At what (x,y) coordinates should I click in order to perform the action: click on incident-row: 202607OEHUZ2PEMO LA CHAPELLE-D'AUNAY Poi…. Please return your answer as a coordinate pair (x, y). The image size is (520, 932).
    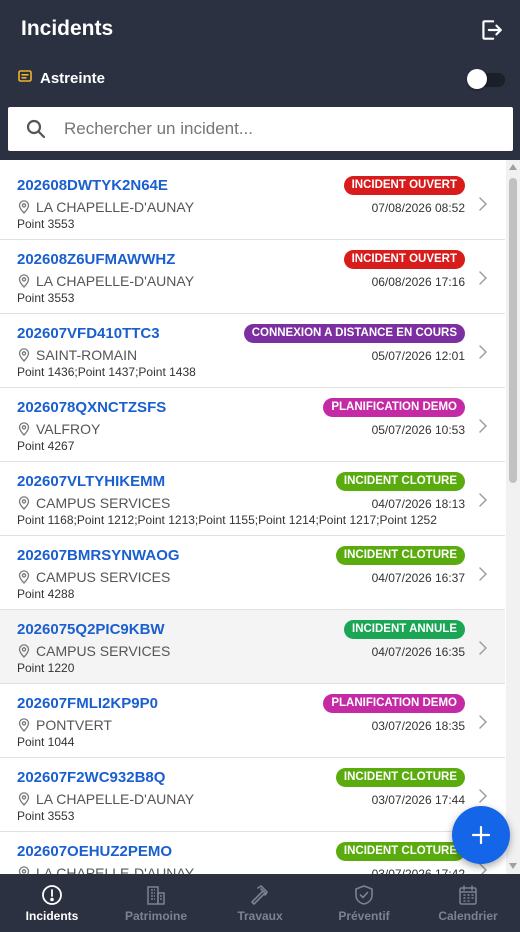
    Looking at the image, I should click on (252, 853).